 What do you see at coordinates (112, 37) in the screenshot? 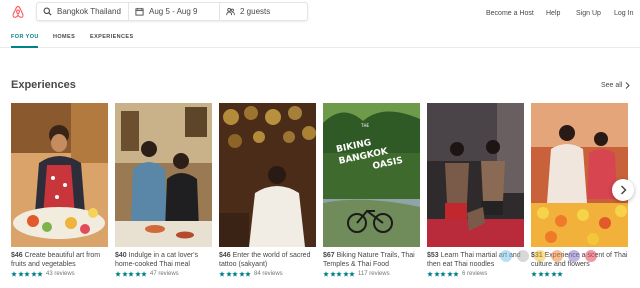
I see `tab-experiences: EXPERIENCES` at bounding box center [112, 37].